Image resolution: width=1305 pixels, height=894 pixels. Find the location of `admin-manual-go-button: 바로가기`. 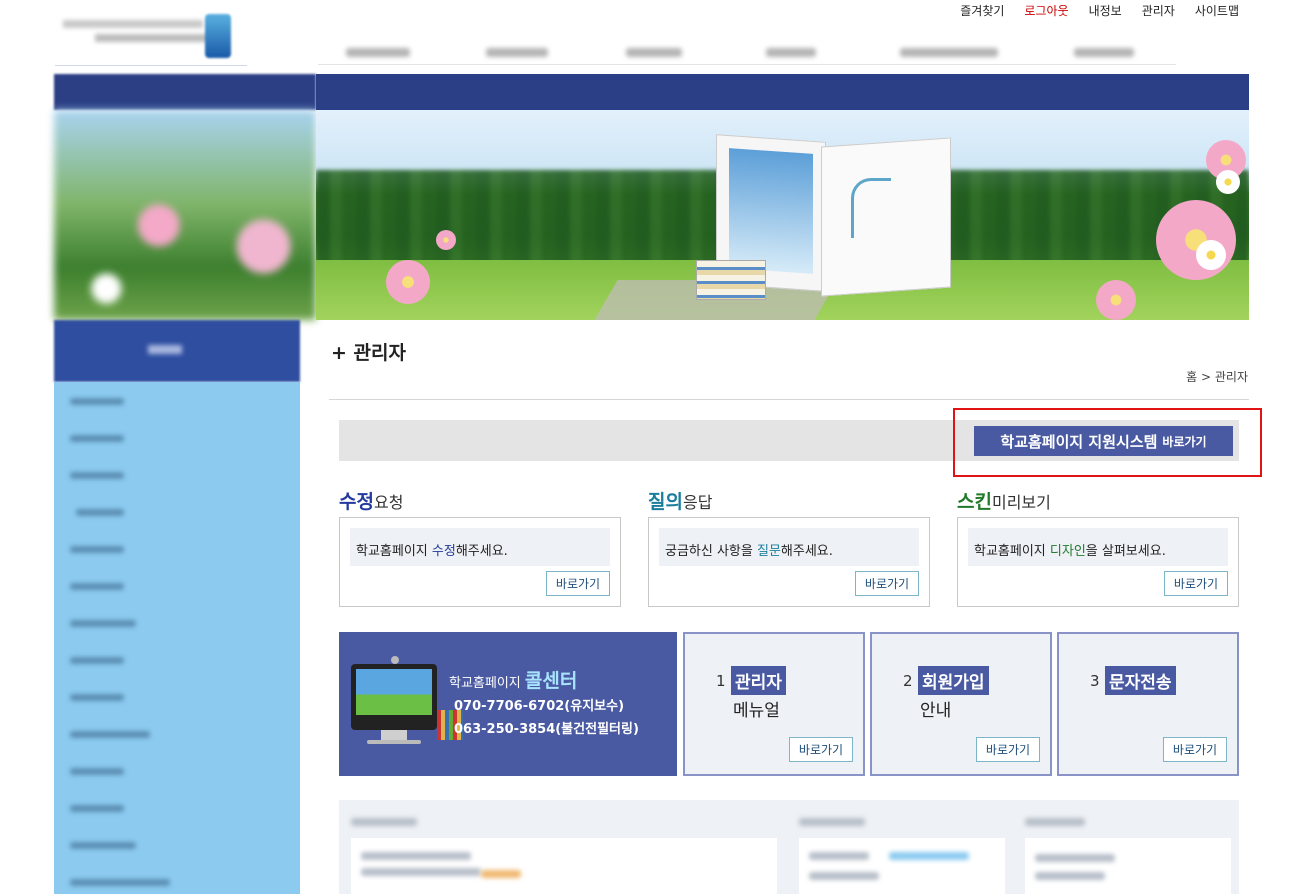

admin-manual-go-button: 바로가기 is located at coordinates (821, 749).